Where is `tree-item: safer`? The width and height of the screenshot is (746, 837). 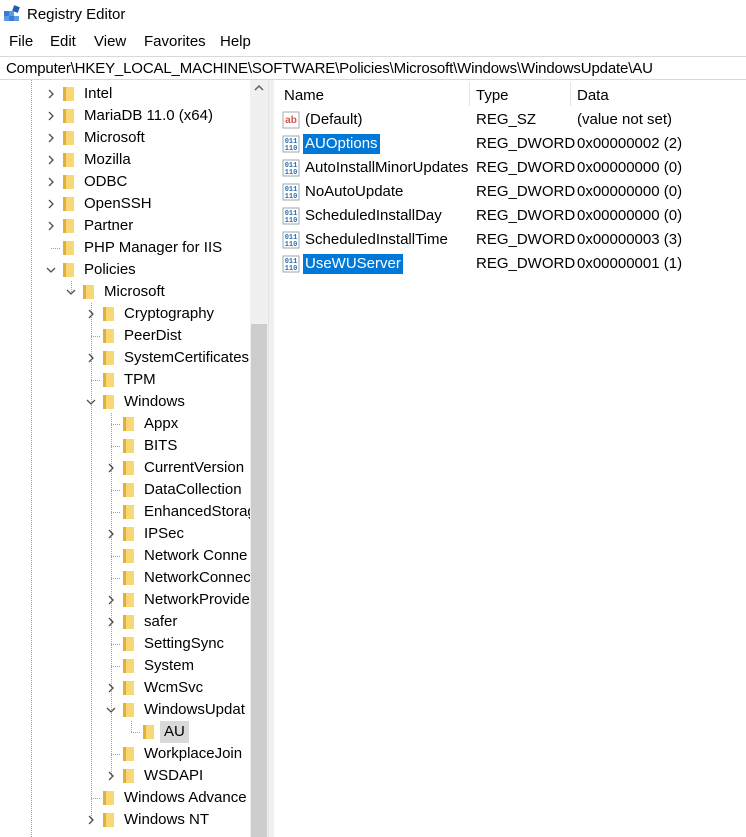 tree-item: safer is located at coordinates (134, 622).